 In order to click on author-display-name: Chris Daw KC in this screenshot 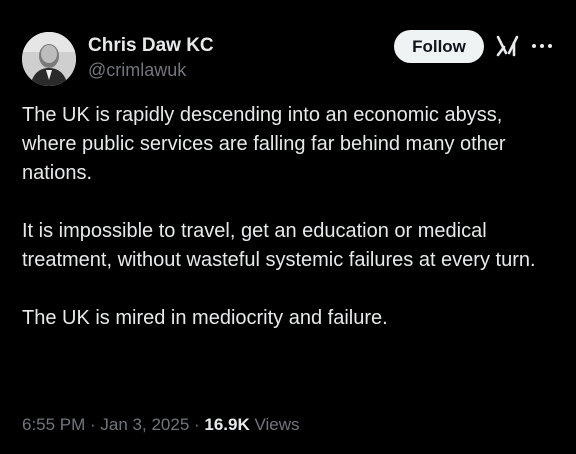, I will do `click(151, 46)`.